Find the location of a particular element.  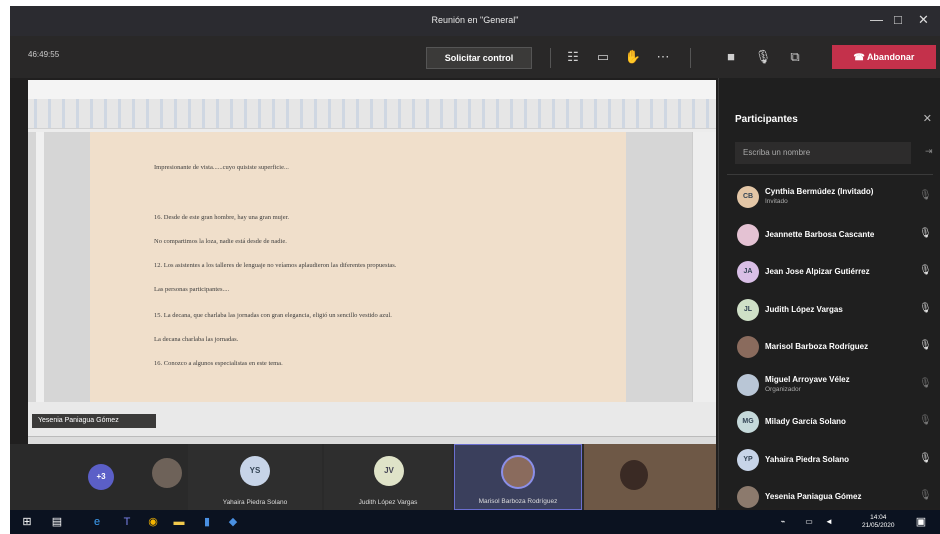

writer-icon: ▮ is located at coordinates (207, 522).